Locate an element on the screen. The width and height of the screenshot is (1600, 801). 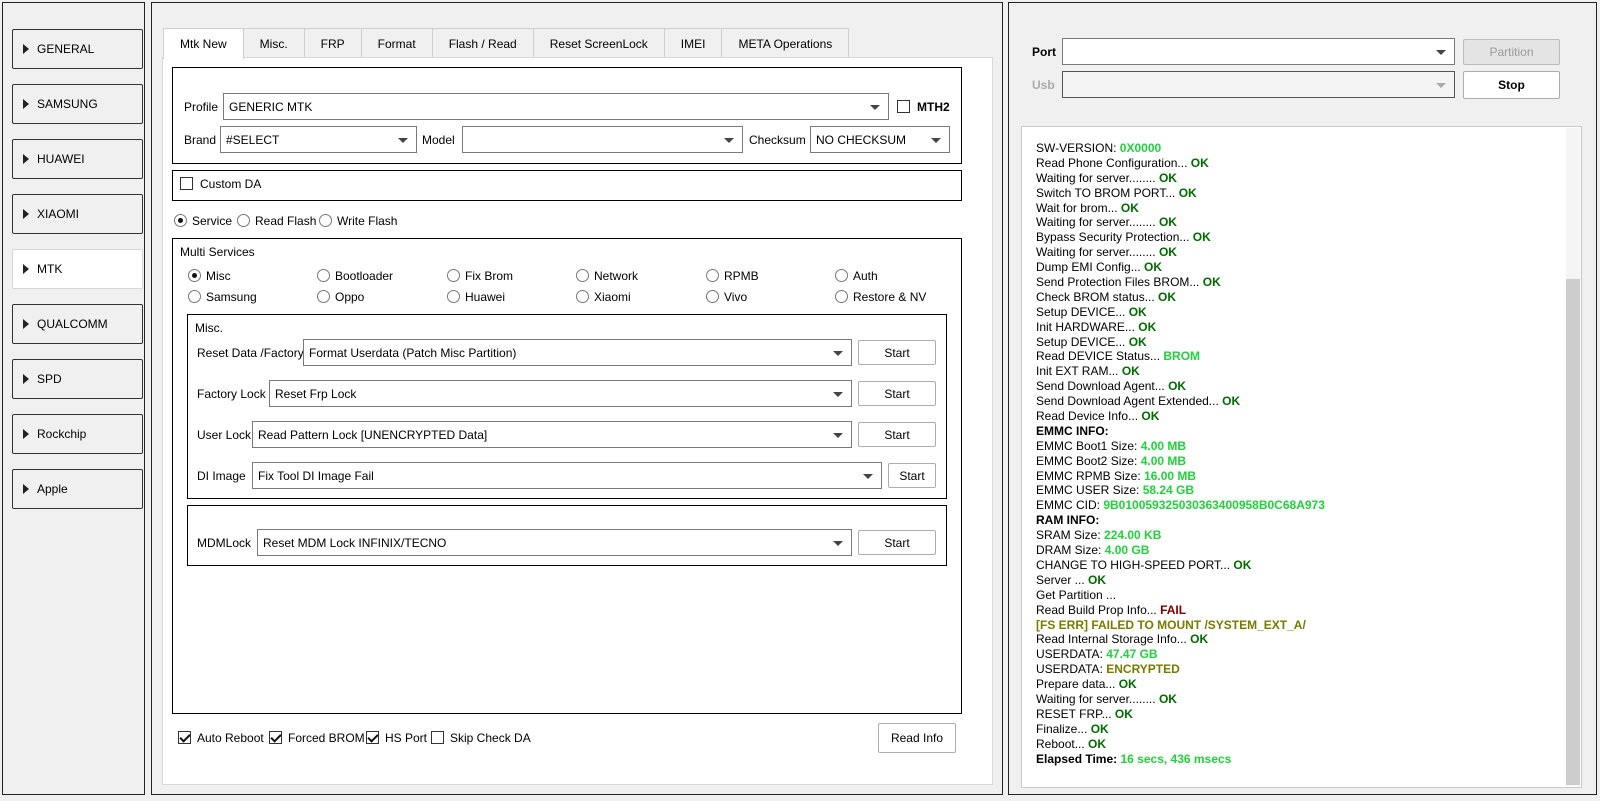
tab-format: Format is located at coordinates (396, 43).